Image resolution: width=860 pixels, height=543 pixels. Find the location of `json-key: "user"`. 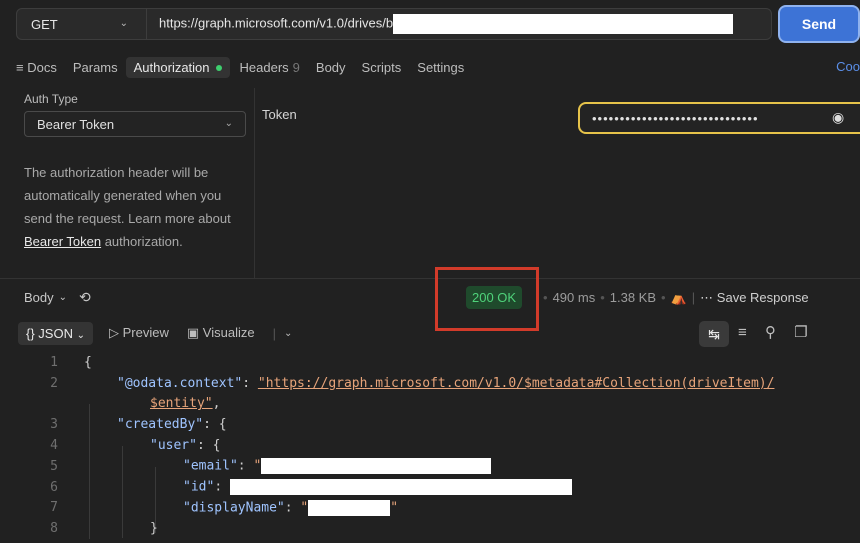

json-key: "user" is located at coordinates (173, 446).